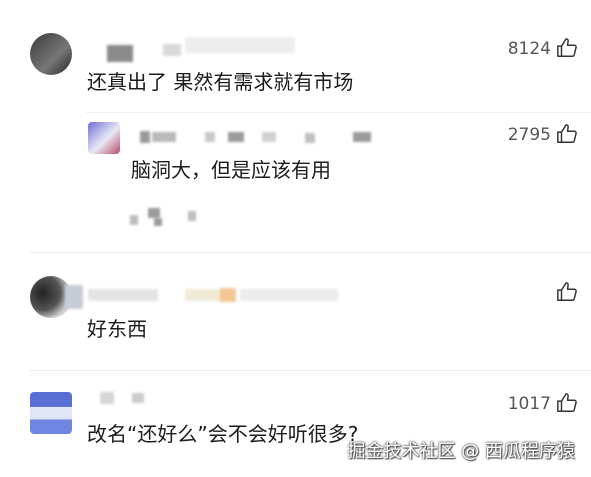  What do you see at coordinates (223, 434) in the screenshot?
I see `comment-text: 改名“还好么”会不会好听很多?` at bounding box center [223, 434].